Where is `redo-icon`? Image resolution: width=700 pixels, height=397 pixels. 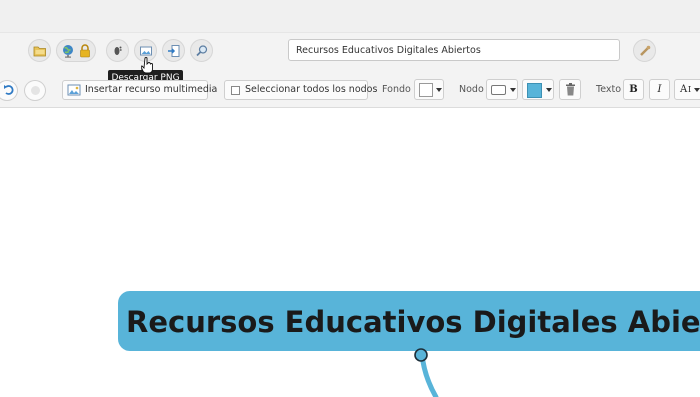
redo-icon is located at coordinates (35, 90).